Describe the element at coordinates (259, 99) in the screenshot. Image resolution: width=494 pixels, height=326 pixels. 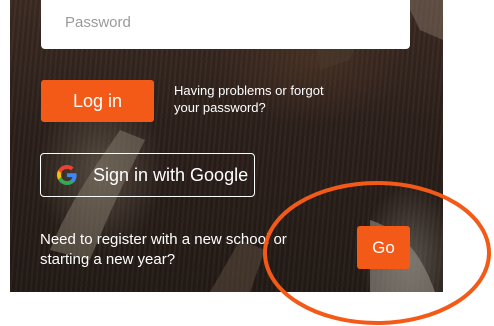
I see `forgot-password-link: Having problems or forgot your password?` at that location.